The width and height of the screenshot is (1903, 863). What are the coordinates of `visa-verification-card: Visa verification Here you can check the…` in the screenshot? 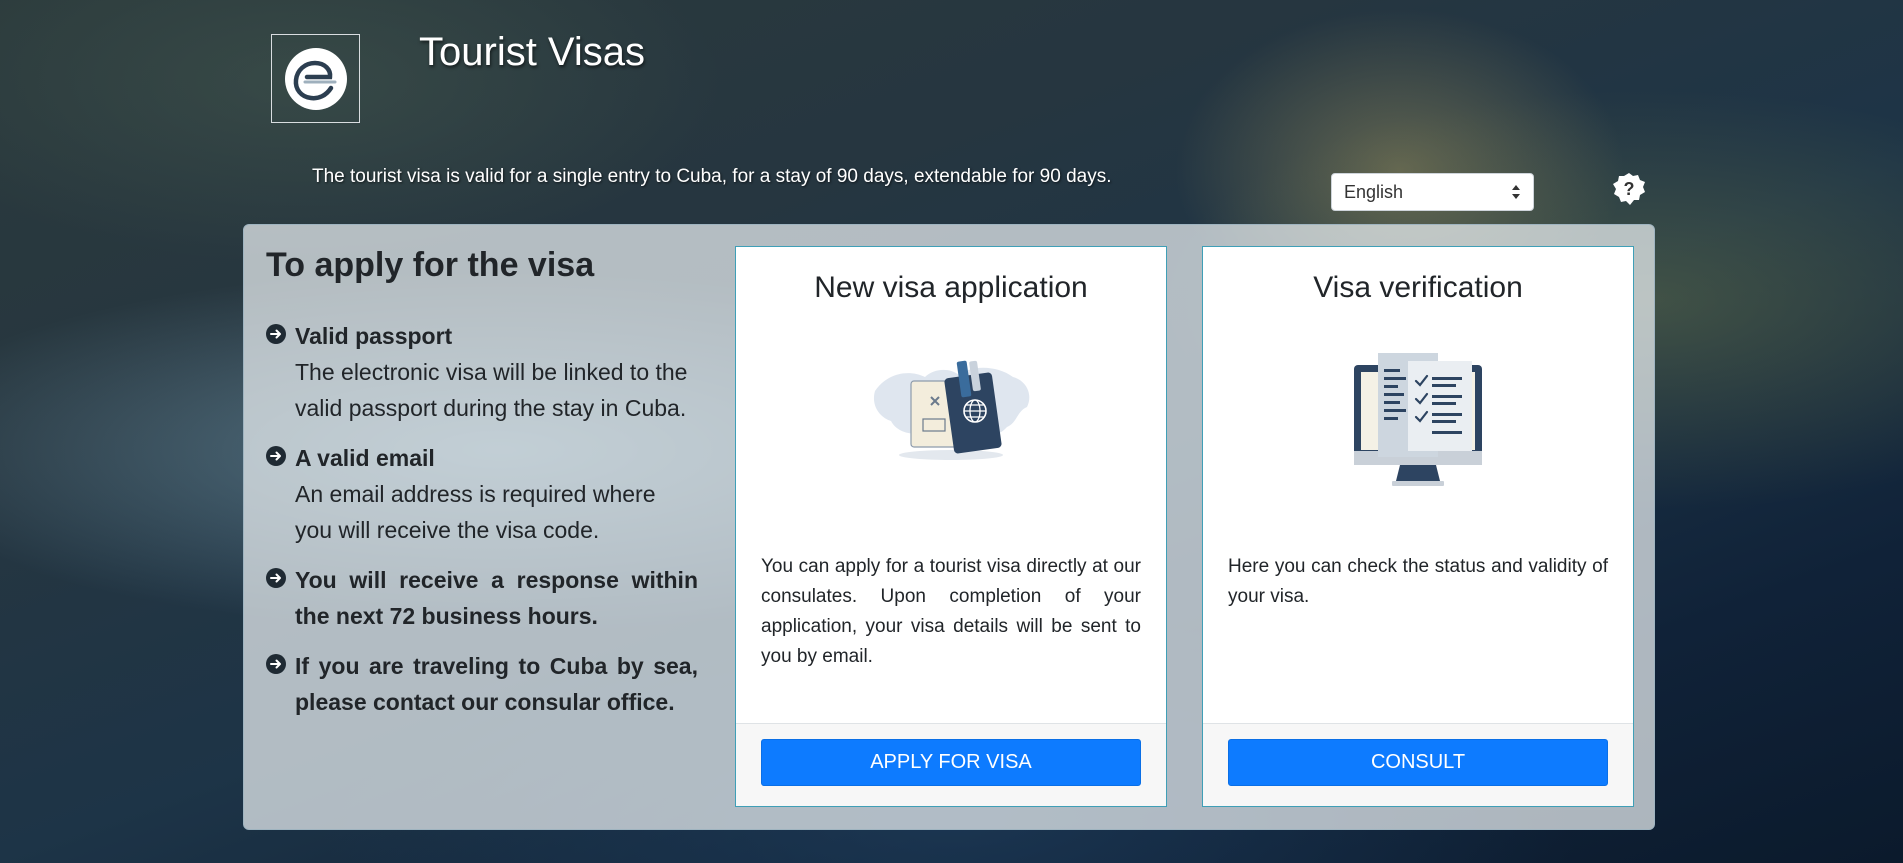 It's located at (1418, 526).